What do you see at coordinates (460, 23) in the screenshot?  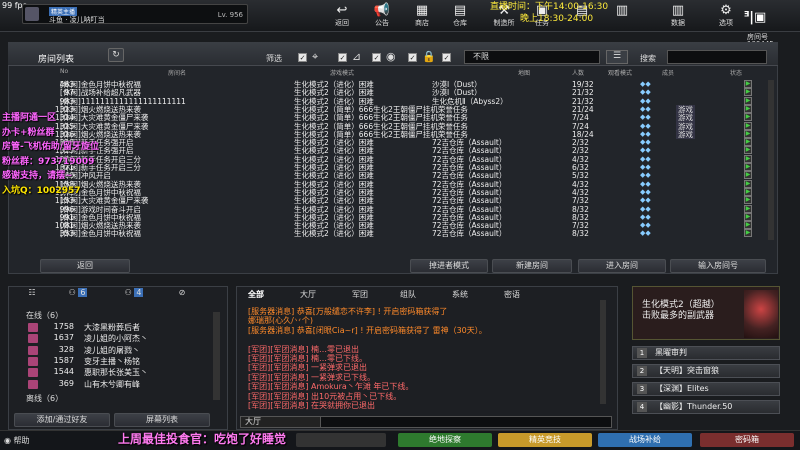 I see `nav-3-label: 仓库` at bounding box center [460, 23].